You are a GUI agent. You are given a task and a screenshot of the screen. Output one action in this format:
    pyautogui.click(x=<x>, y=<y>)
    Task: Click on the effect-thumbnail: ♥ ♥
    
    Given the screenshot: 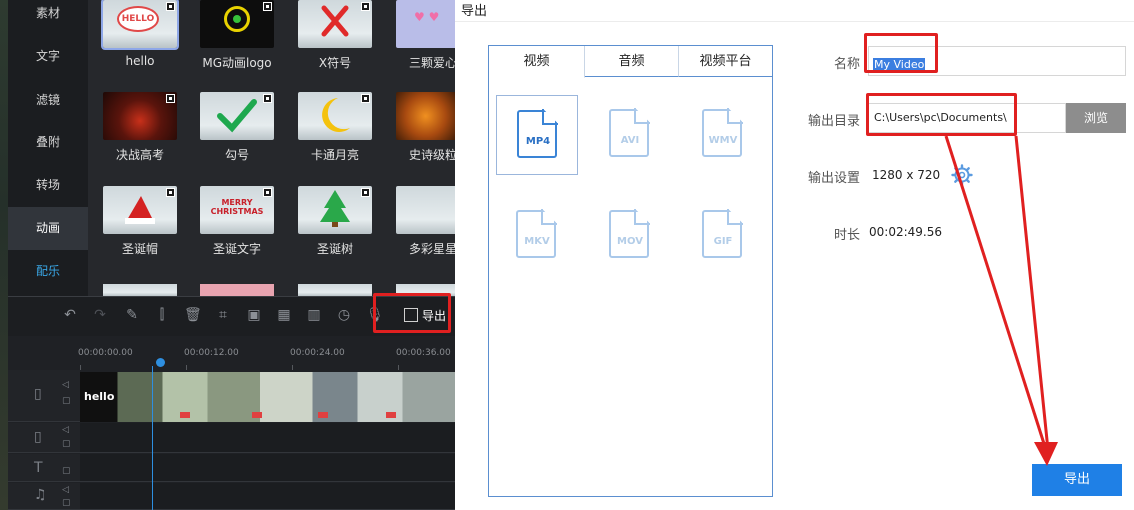 What is the action you would take?
    pyautogui.click(x=425, y=24)
    